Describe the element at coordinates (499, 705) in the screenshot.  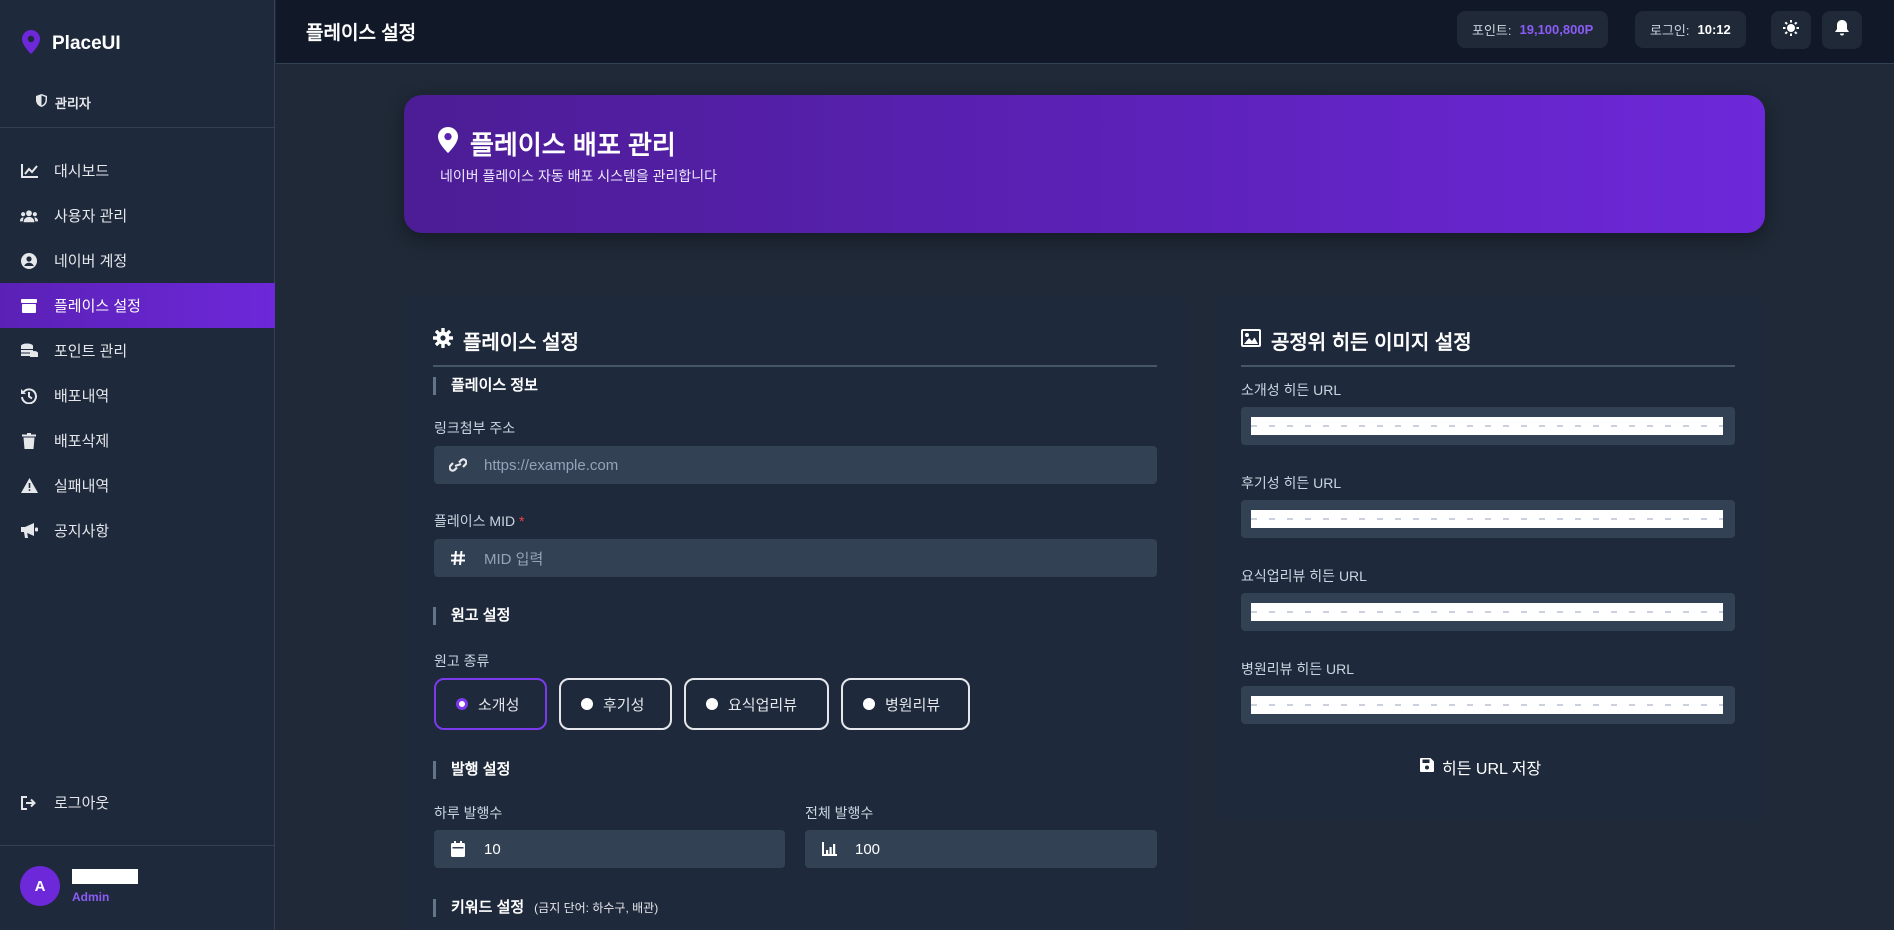
I see `radio-label: 소개성` at that location.